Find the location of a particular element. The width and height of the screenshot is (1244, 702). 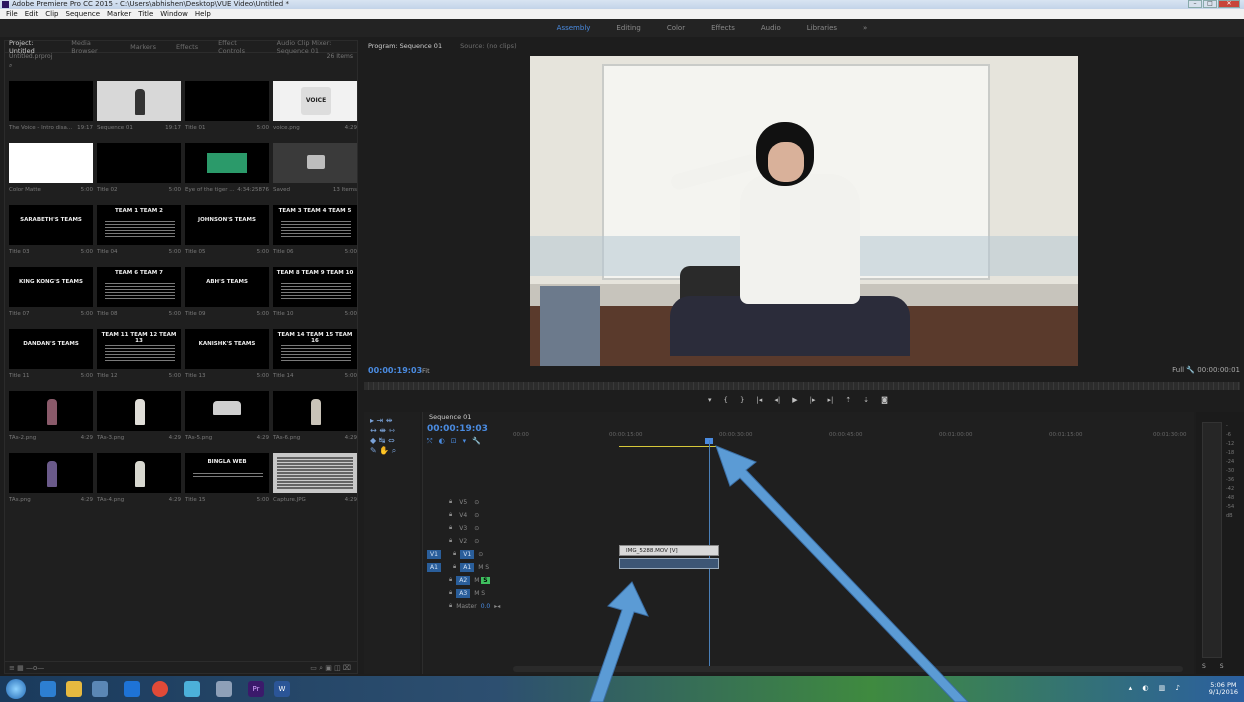

track-label: V5 is located at coordinates (463, 502).